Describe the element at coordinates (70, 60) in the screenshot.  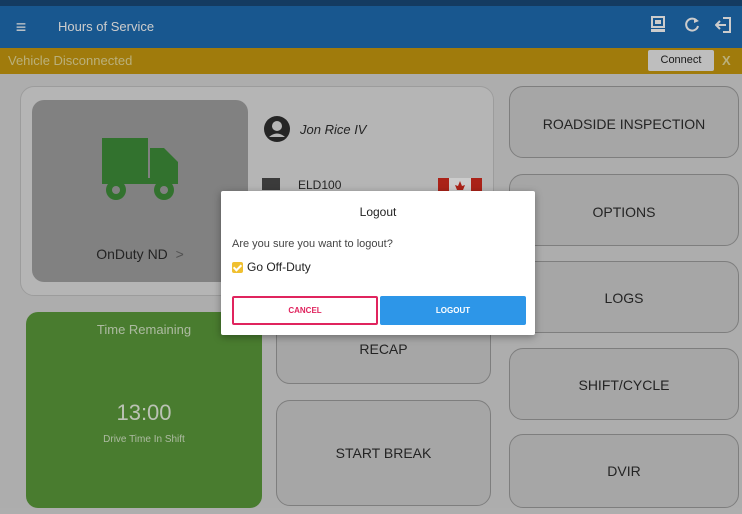
I see `banner-message: Vehicle Disconnected` at that location.